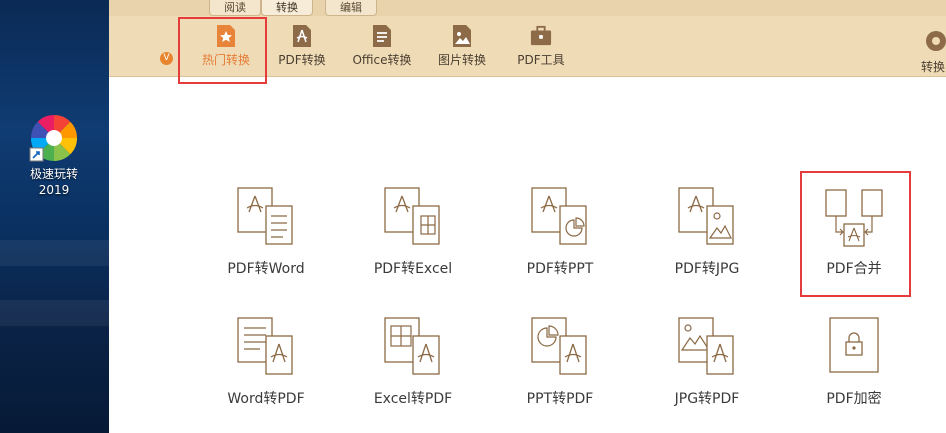  I want to click on office-doc-icon, so click(382, 36).